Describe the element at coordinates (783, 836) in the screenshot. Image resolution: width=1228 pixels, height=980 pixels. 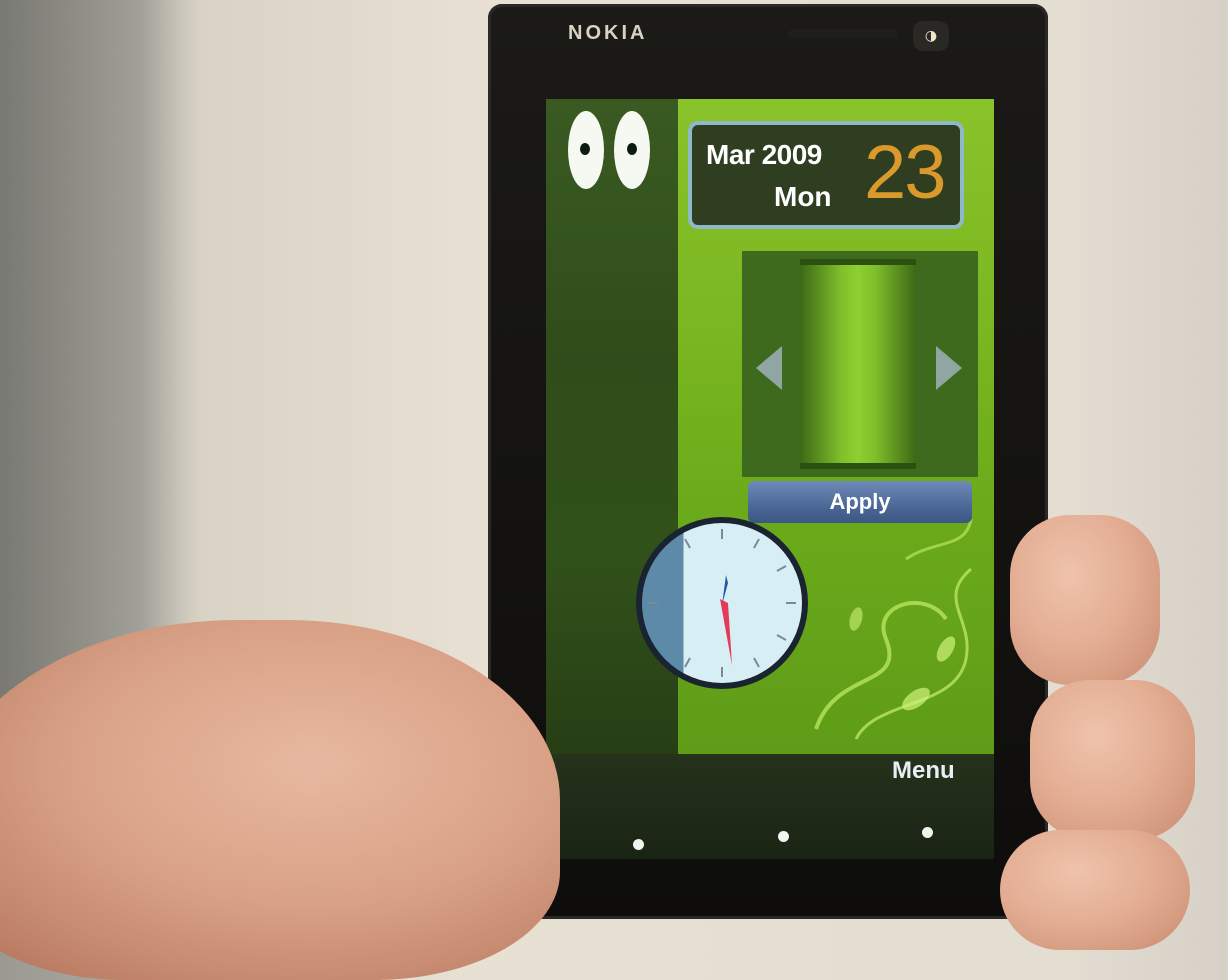
I see `nav-dot-center` at that location.